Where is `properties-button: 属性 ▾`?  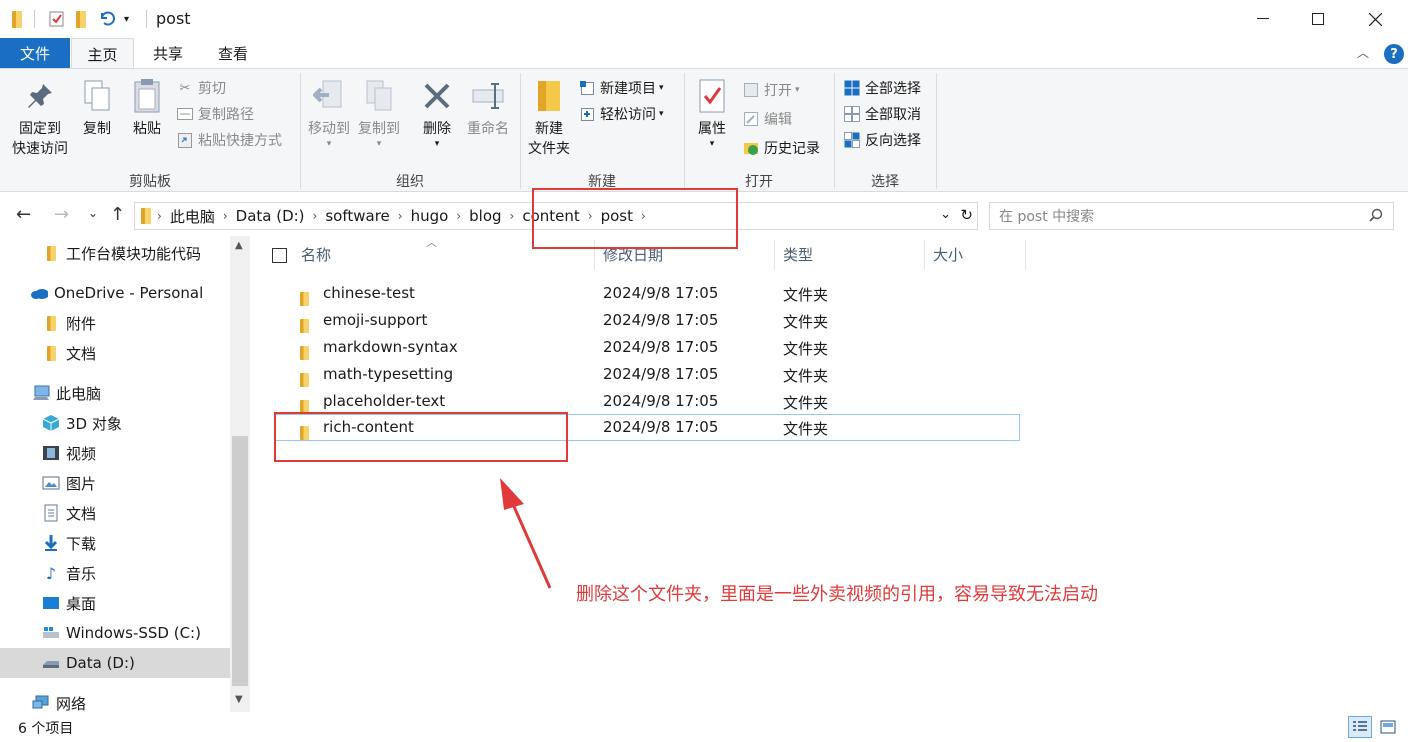
properties-button: 属性 ▾ is located at coordinates (712, 113).